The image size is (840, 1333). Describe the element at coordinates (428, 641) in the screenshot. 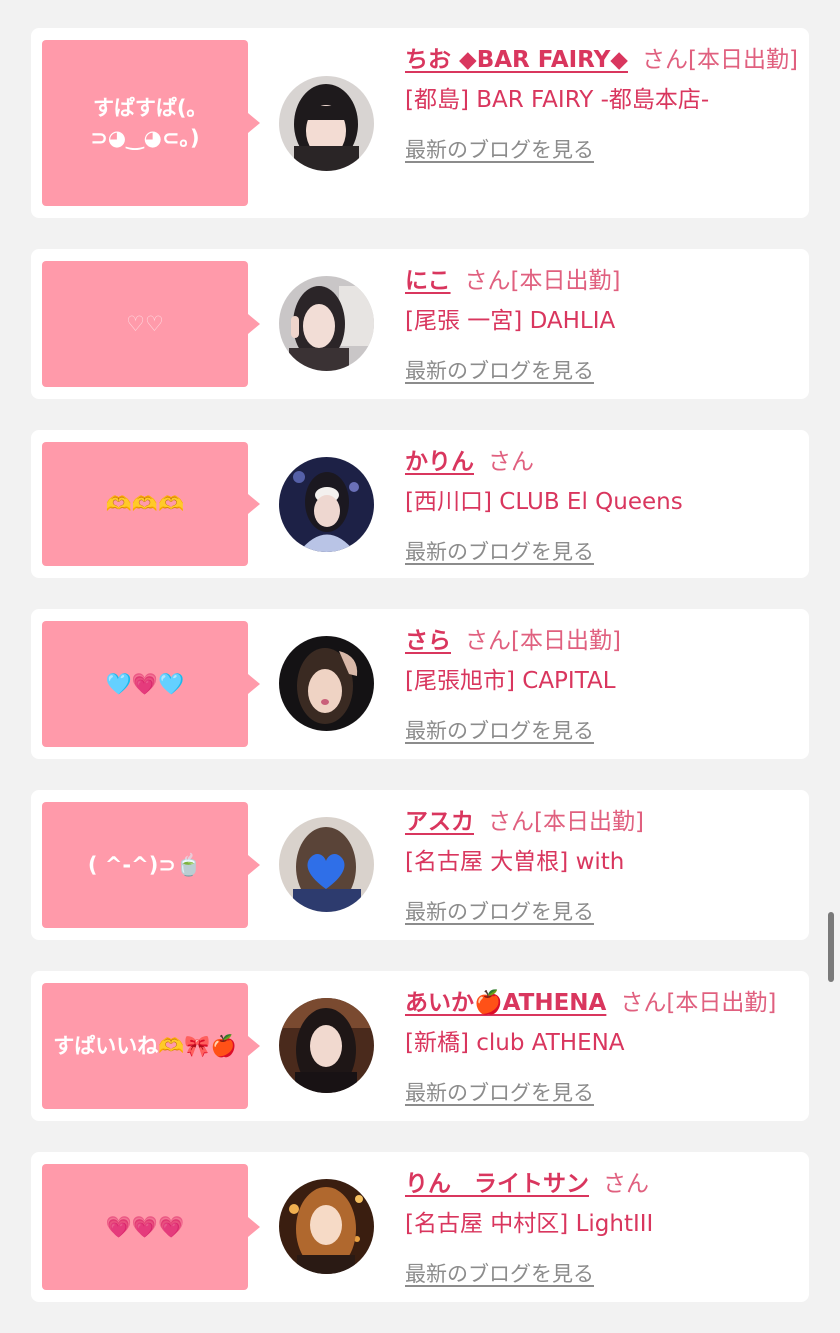

I see `girl-name-link: さら` at that location.